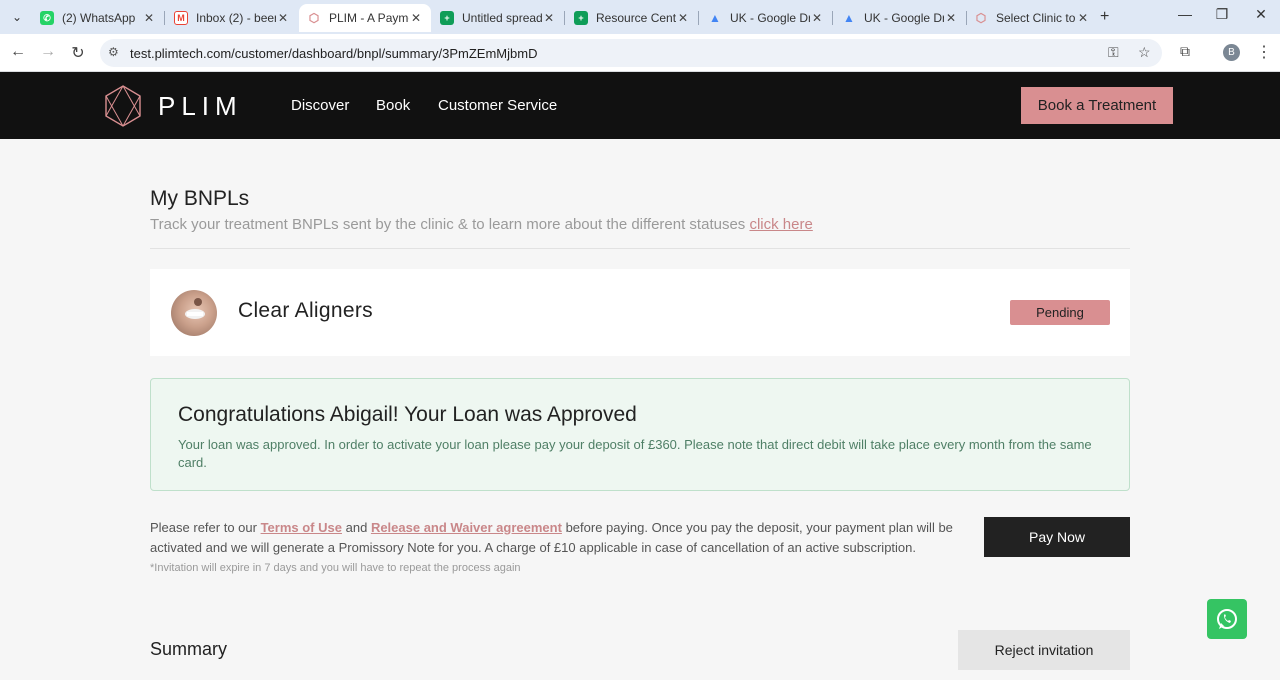  Describe the element at coordinates (301, 527) in the screenshot. I see `terms-of-use-link: Terms of Use` at that location.